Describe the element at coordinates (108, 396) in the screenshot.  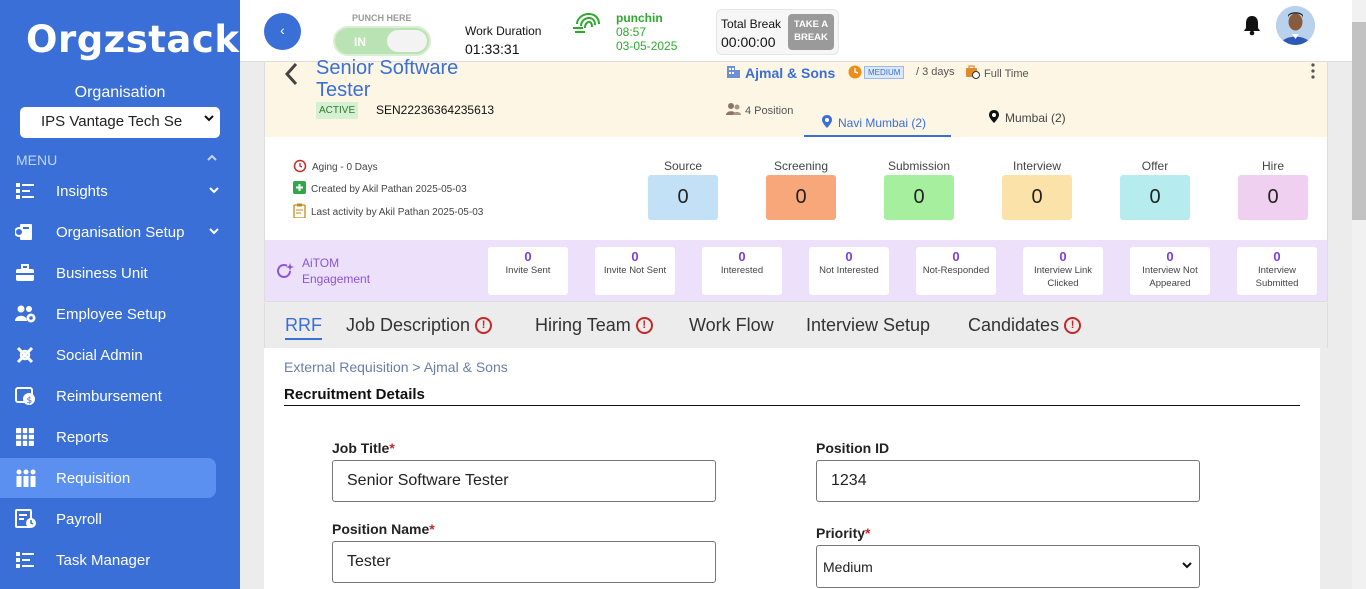
I see `sidebar-item-reimbursement: $ Reimbursement` at that location.